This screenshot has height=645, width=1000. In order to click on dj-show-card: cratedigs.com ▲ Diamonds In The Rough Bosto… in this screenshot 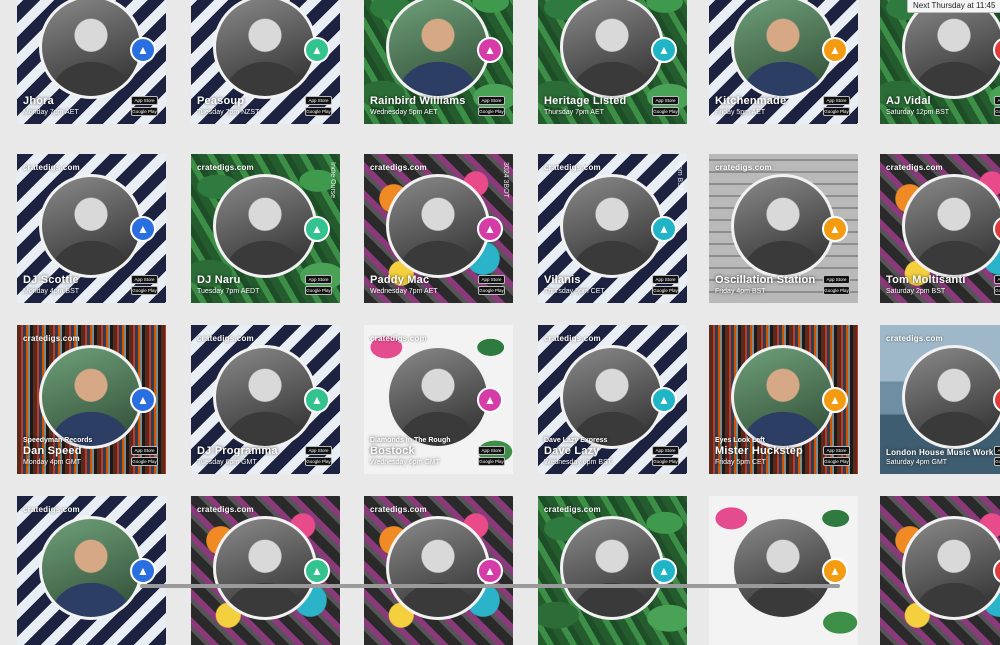, I will do `click(438, 399)`.